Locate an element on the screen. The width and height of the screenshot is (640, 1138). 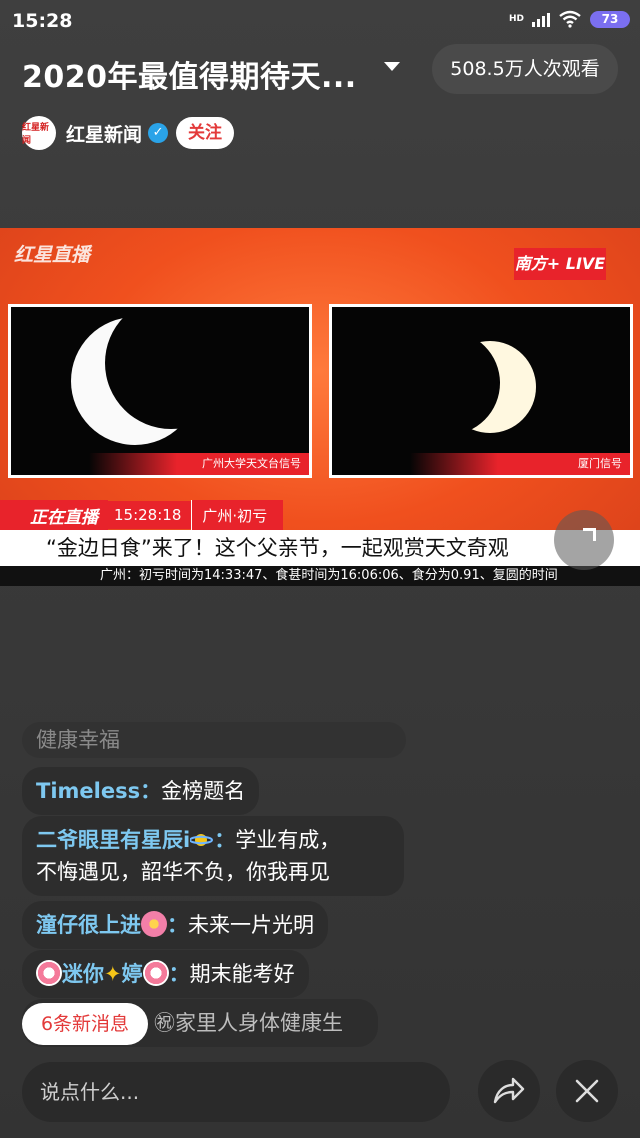
wifi-icon is located at coordinates (570, 19).